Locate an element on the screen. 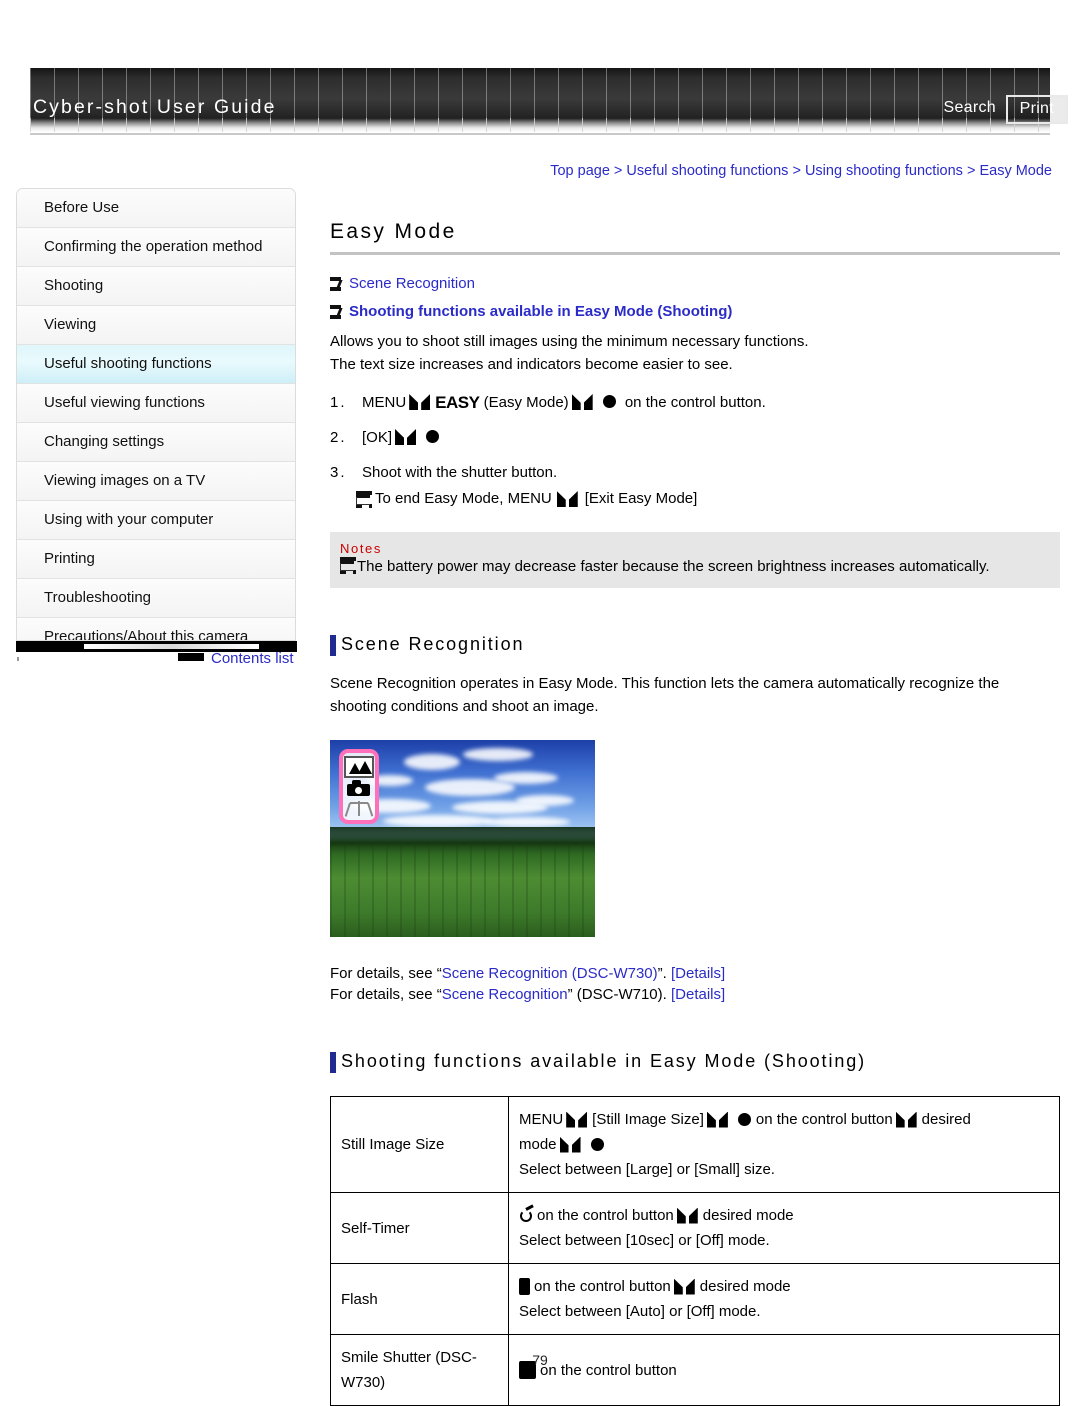 This screenshot has height=1406, width=1080. sidebar-item-troubleshooting: Troubleshooting is located at coordinates (156, 598).